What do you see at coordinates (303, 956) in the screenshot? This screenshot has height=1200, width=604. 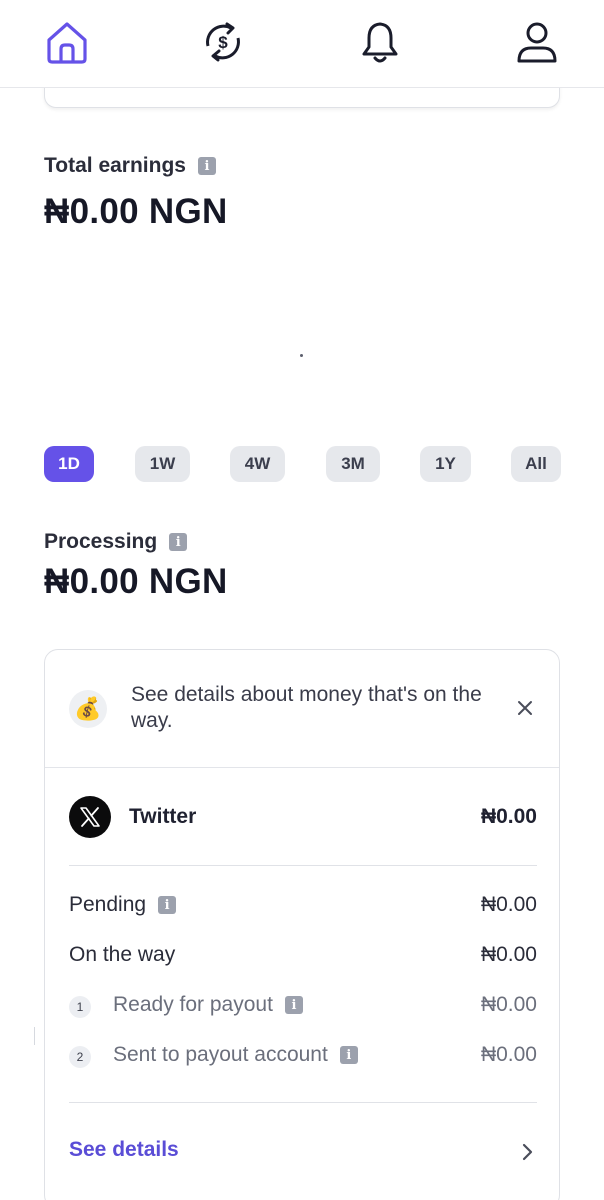 I see `on-the-way-row: On the way ₦0.00` at bounding box center [303, 956].